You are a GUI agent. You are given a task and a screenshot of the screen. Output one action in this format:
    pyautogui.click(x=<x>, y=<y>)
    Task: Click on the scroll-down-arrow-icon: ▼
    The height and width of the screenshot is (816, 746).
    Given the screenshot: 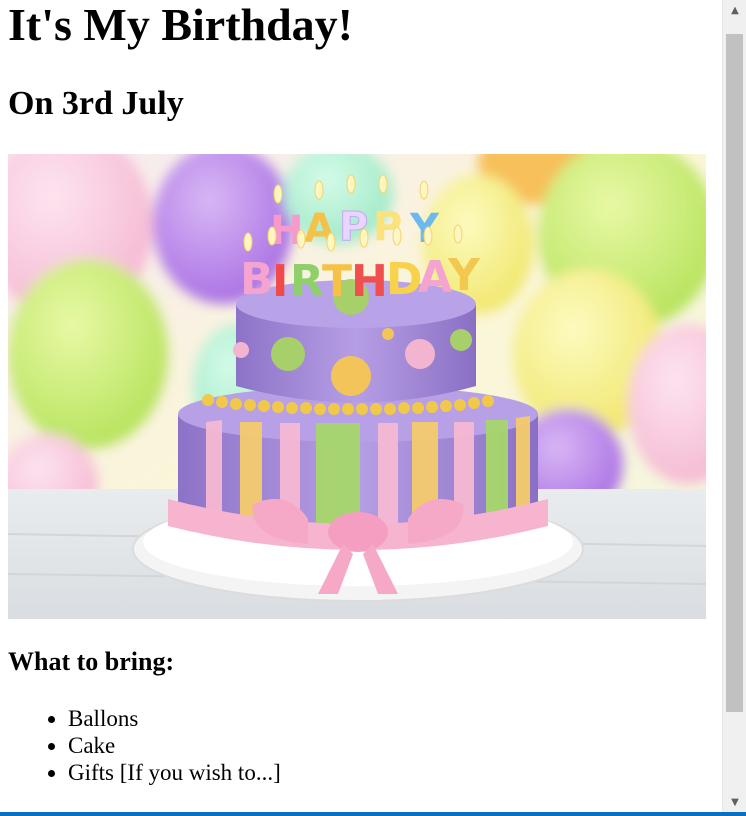 What is the action you would take?
    pyautogui.click(x=734, y=802)
    